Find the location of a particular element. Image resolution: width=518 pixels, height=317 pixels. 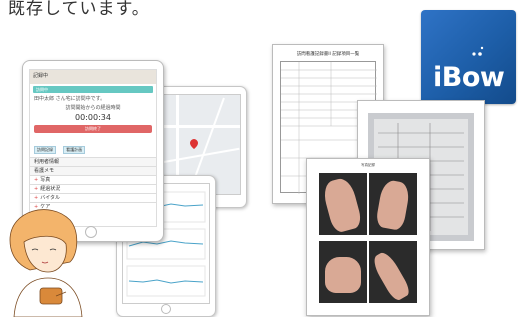

status-bar: 訪問中 is located at coordinates (93, 89).